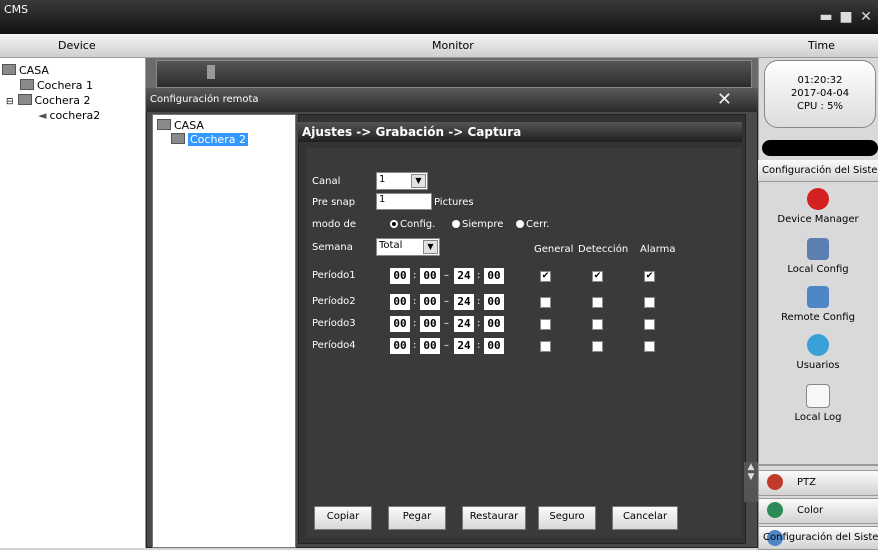 The image size is (878, 550). Describe the element at coordinates (554, 249) in the screenshot. I see `col-general: General` at that location.